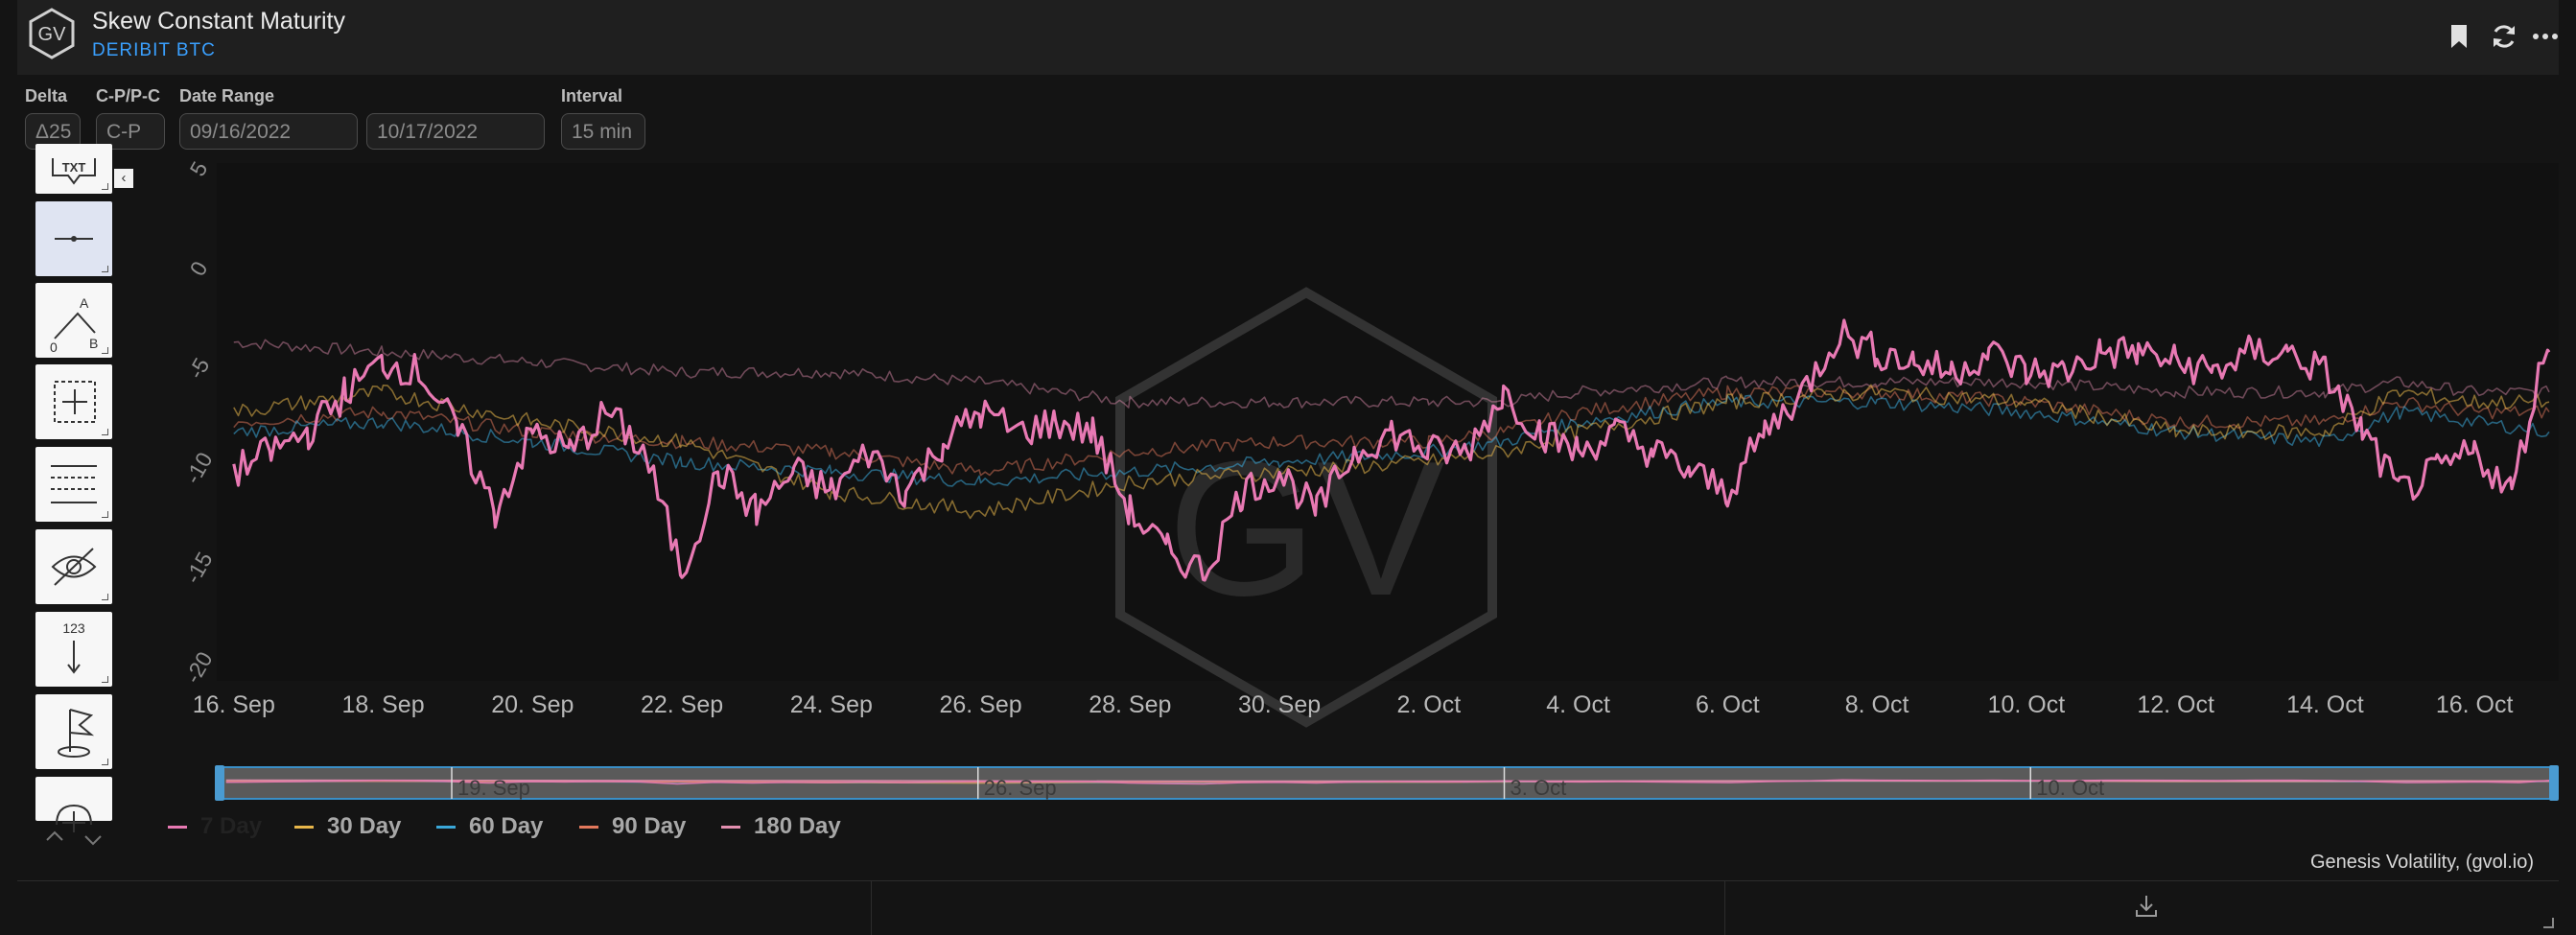  I want to click on resize-handle-icon, so click(2548, 922).